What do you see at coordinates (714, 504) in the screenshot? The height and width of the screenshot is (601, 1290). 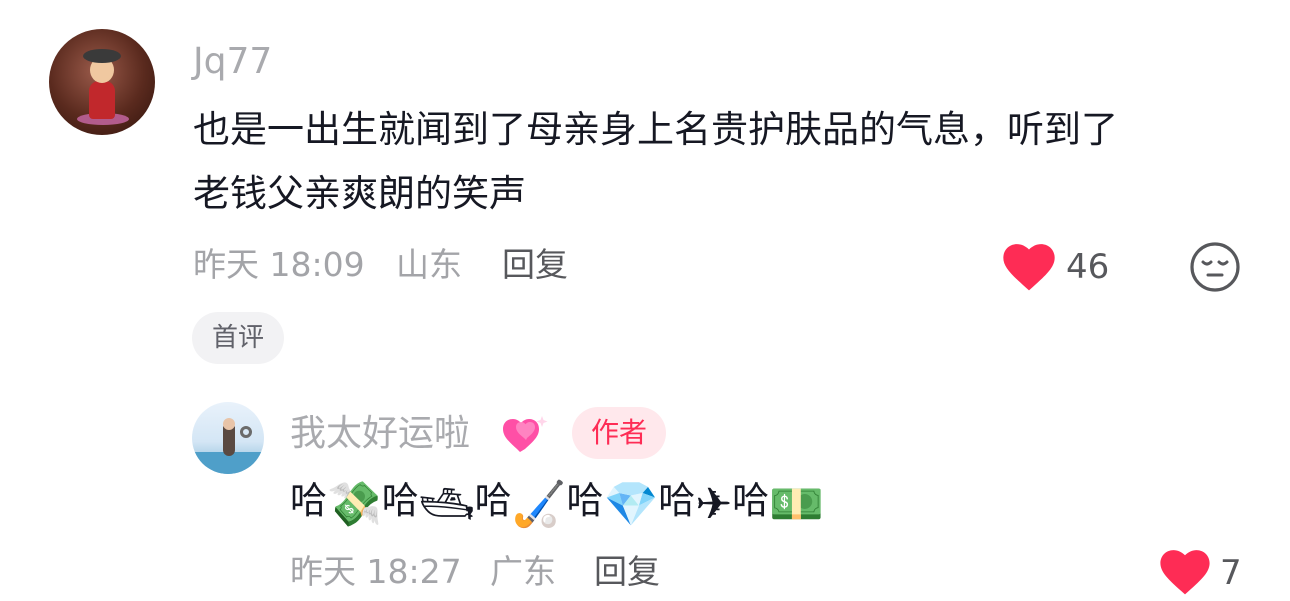 I see `airplane-emoji: ✈` at bounding box center [714, 504].